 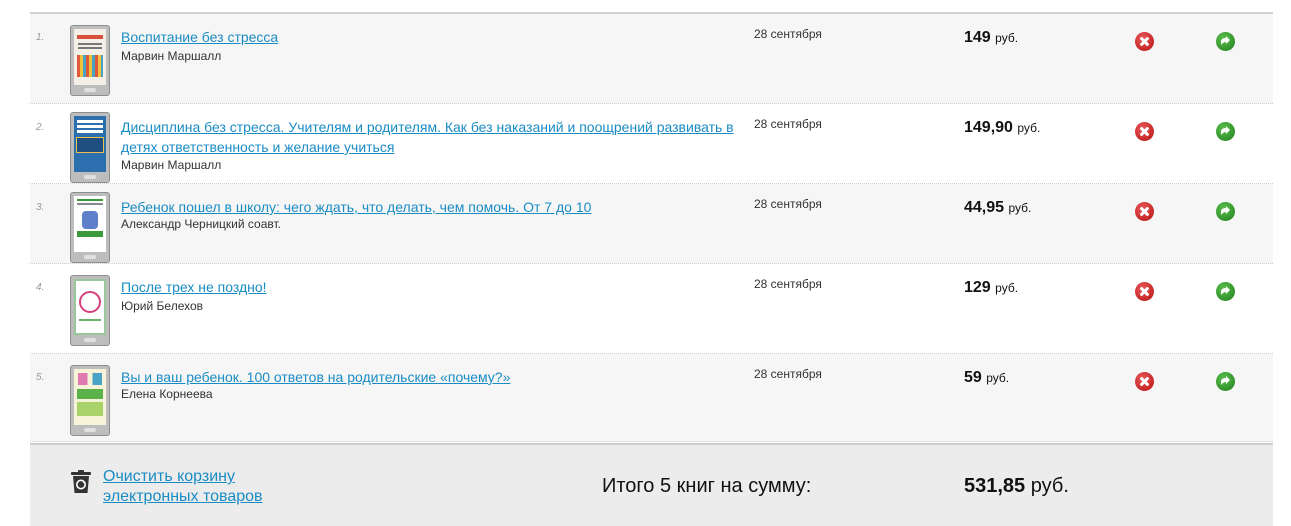 What do you see at coordinates (998, 207) in the screenshot?
I see `book-price: 44,95 руб.` at bounding box center [998, 207].